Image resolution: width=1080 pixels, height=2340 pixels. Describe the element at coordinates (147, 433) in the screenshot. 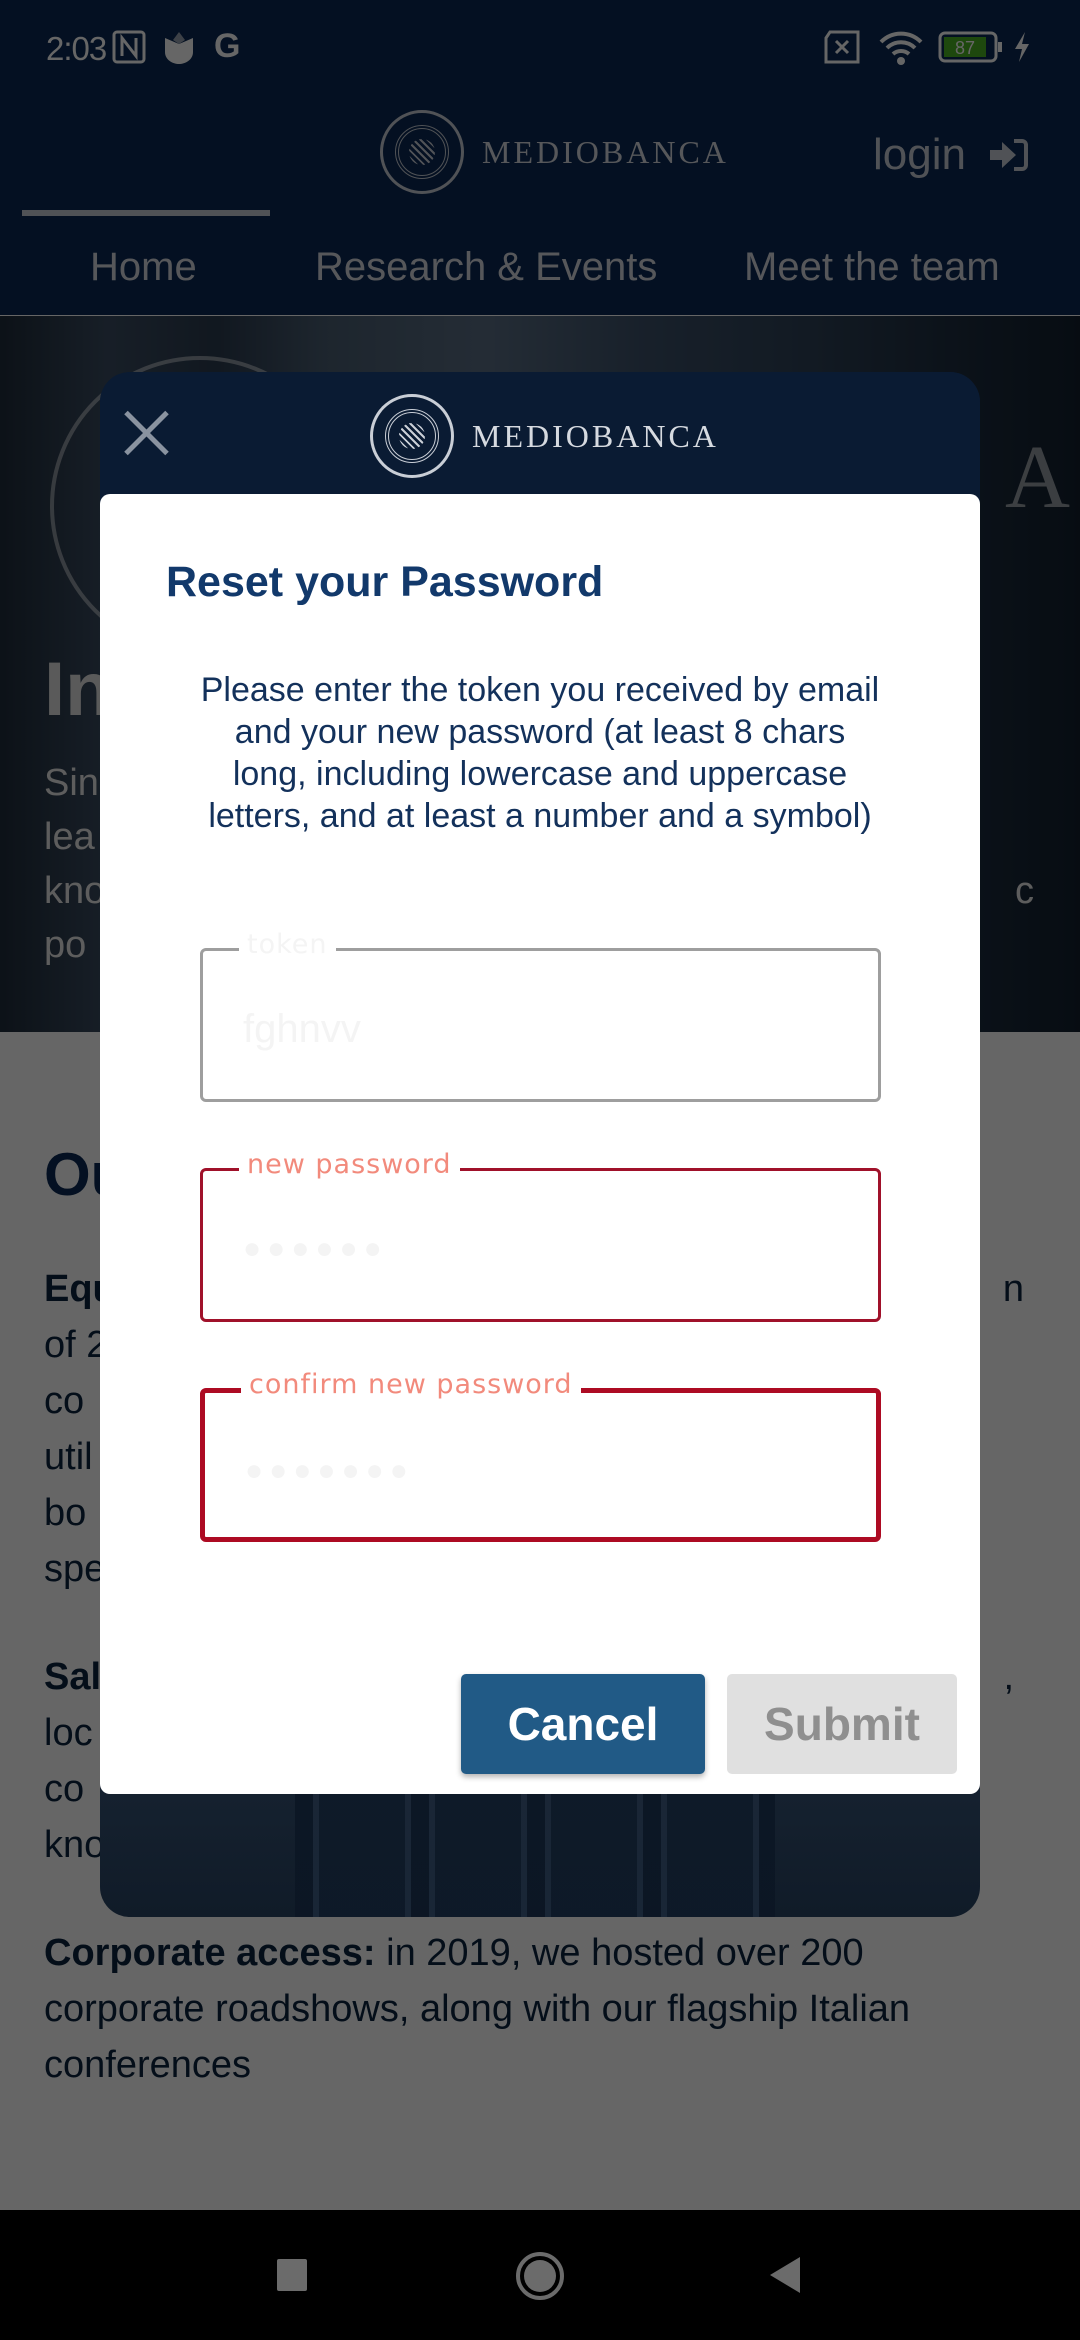

I see `close-icon` at that location.